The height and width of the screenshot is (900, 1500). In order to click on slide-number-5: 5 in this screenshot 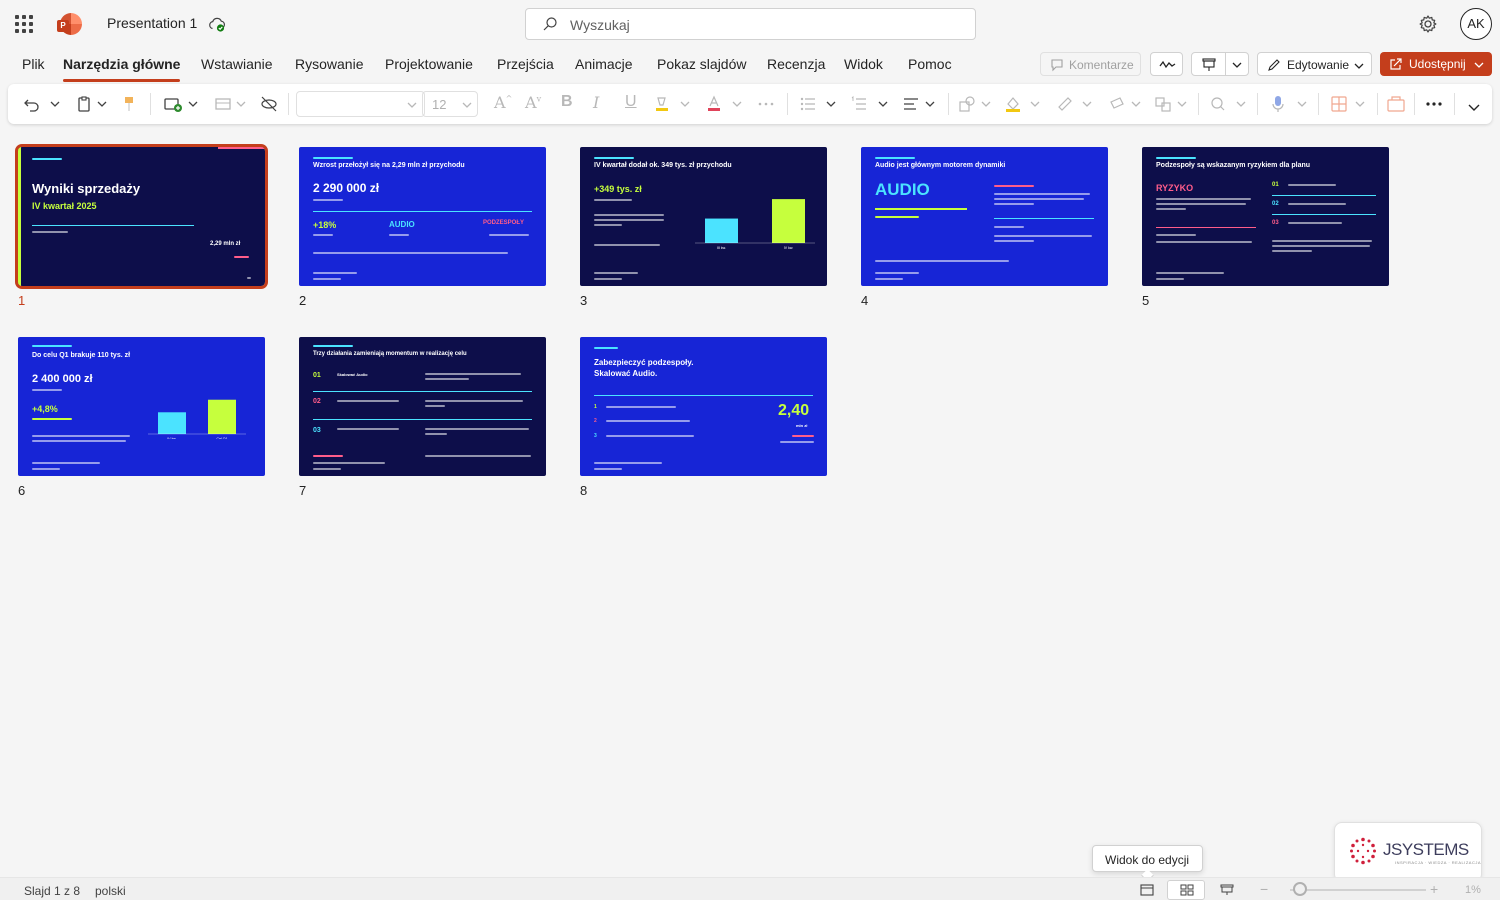, I will do `click(1146, 300)`.